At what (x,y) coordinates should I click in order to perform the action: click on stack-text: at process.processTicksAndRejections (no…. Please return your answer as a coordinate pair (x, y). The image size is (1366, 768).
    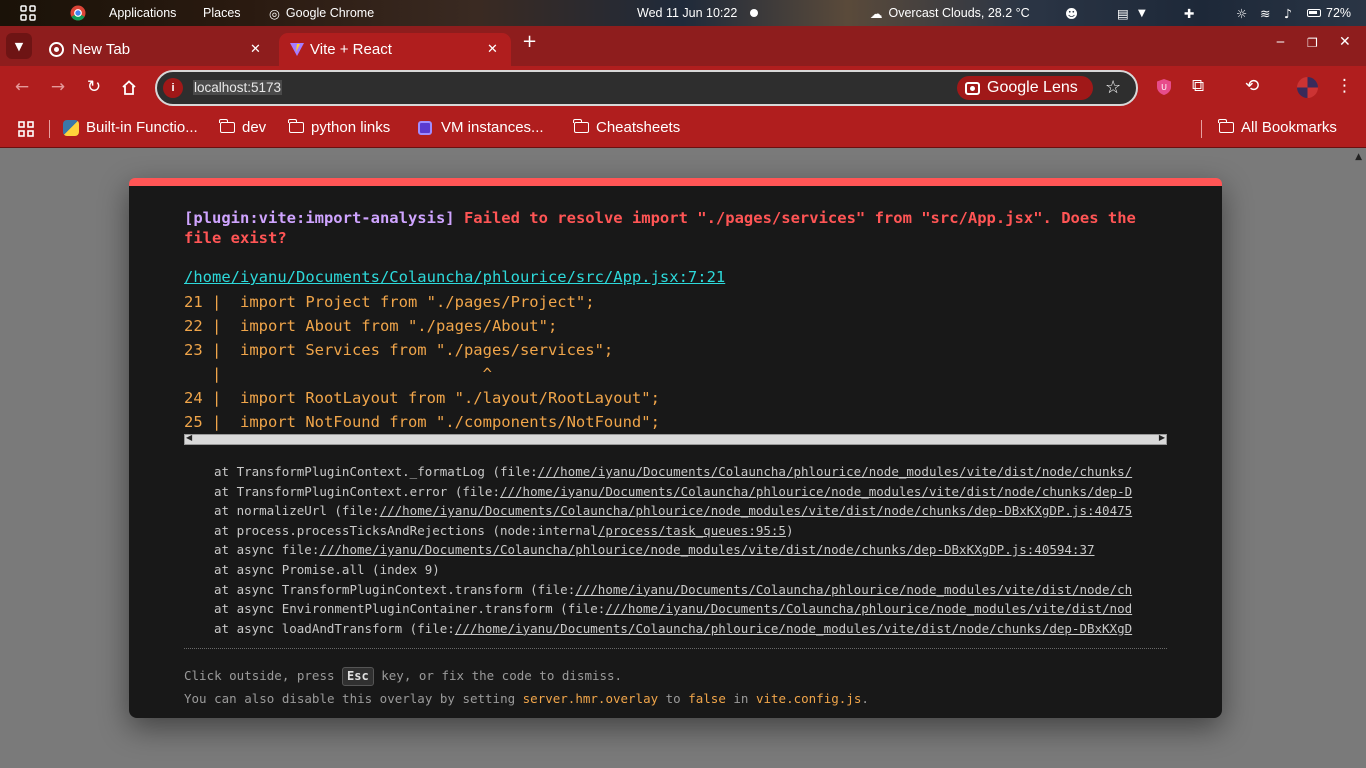
    Looking at the image, I should click on (406, 530).